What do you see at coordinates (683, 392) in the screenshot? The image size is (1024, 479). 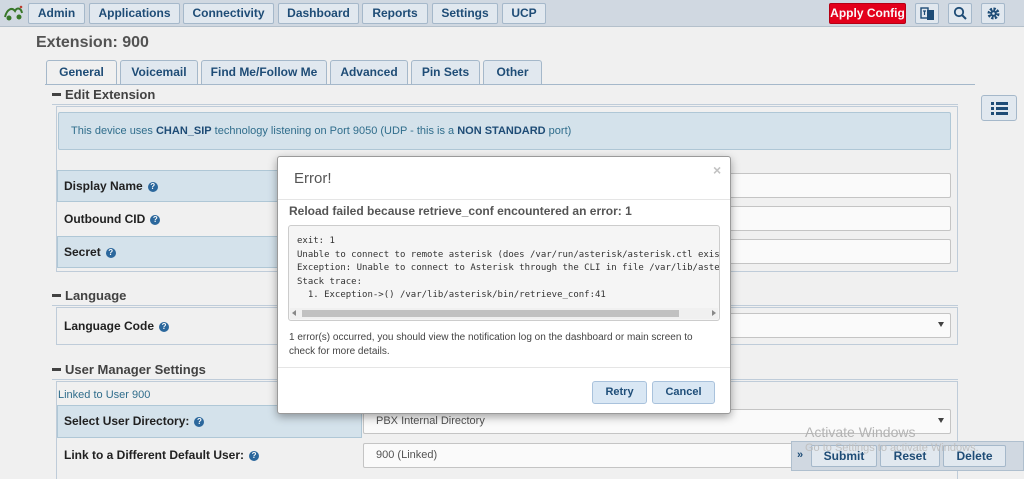 I see `cancel-button: Cancel` at bounding box center [683, 392].